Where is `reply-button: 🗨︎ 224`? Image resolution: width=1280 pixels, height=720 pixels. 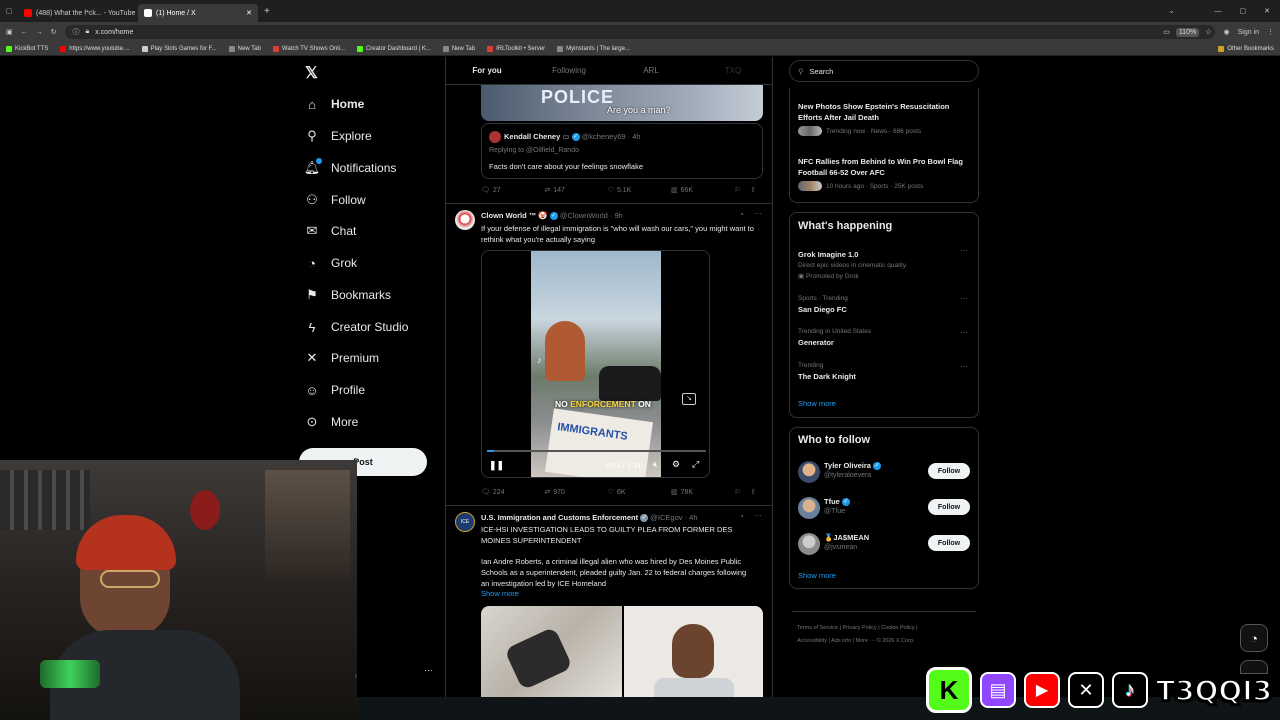
reply-button: 🗨︎ 224 is located at coordinates (512, 492).